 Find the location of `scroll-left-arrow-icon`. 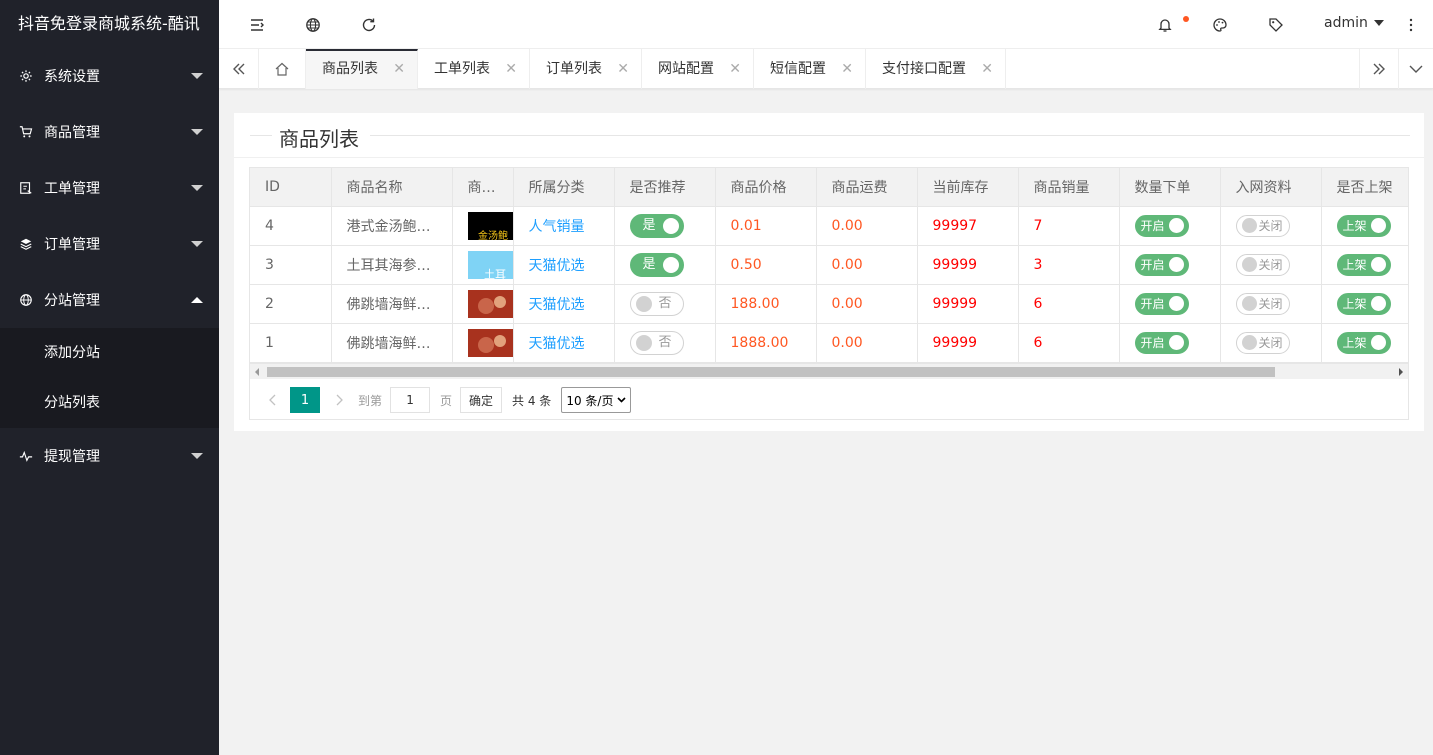

scroll-left-arrow-icon is located at coordinates (257, 372).